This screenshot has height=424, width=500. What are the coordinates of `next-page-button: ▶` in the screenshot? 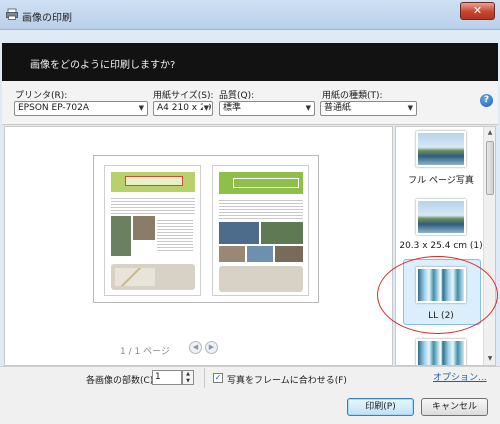 It's located at (211, 347).